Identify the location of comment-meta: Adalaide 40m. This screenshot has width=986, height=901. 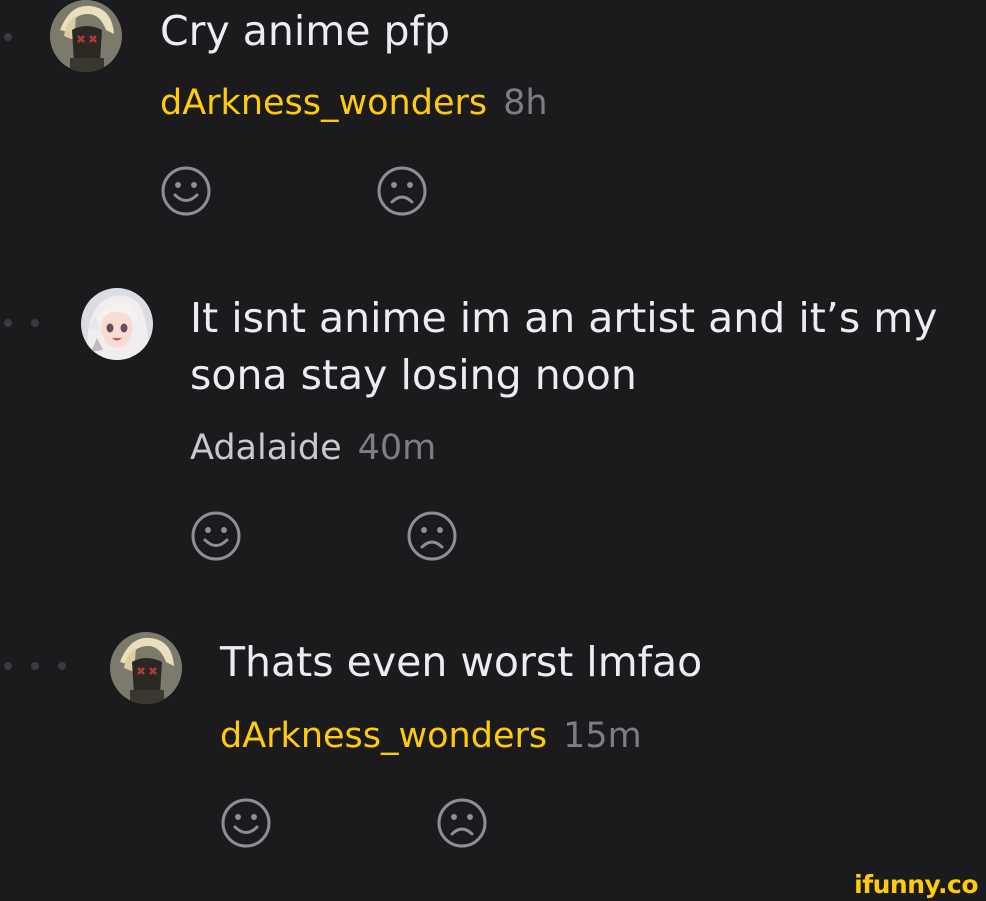
(313, 448).